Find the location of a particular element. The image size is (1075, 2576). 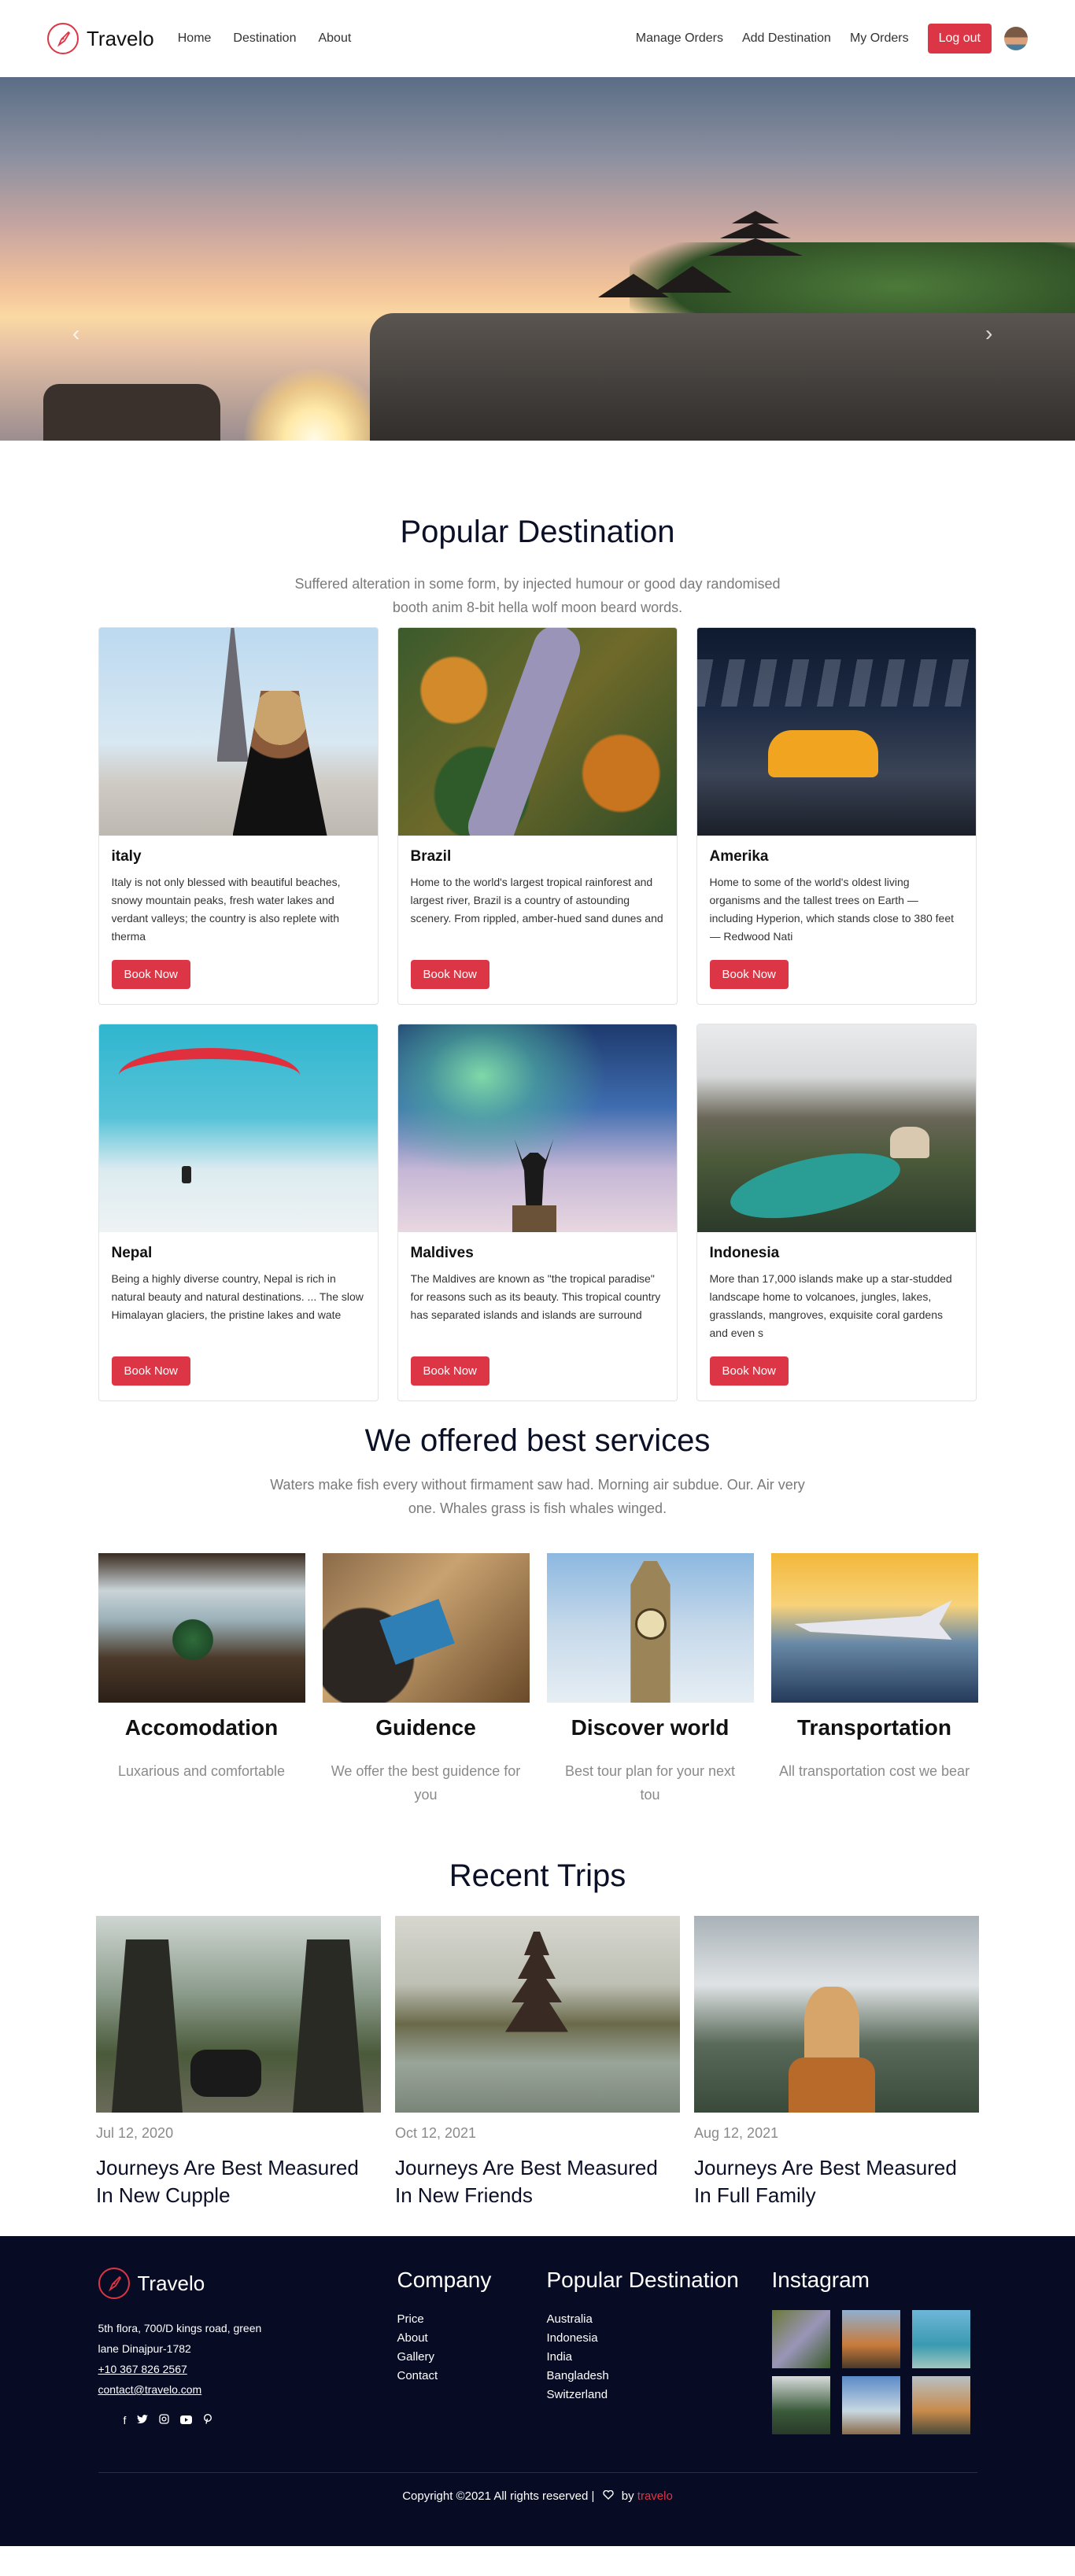

traveler-figure is located at coordinates (279, 763).